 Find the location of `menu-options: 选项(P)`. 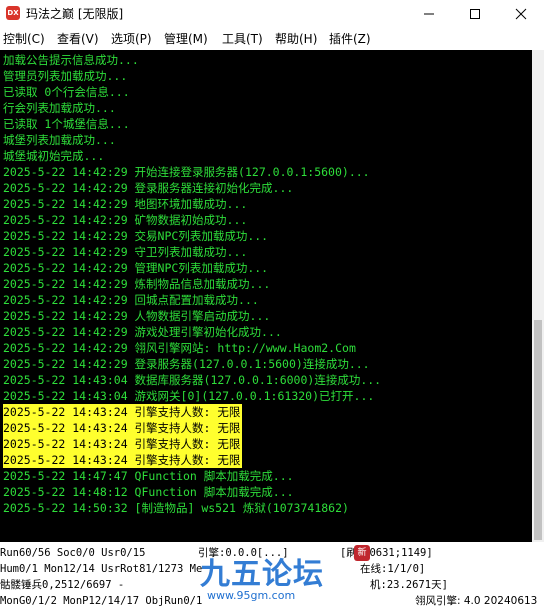

menu-options: 选项(P) is located at coordinates (131, 38).